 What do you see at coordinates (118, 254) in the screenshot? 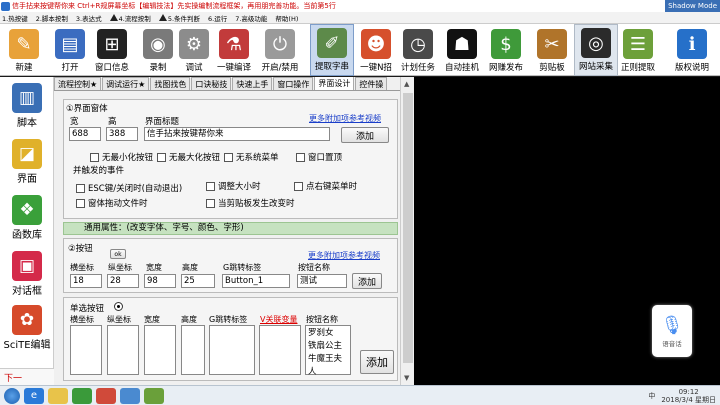
I see `ok-preview-button: ok` at bounding box center [118, 254].